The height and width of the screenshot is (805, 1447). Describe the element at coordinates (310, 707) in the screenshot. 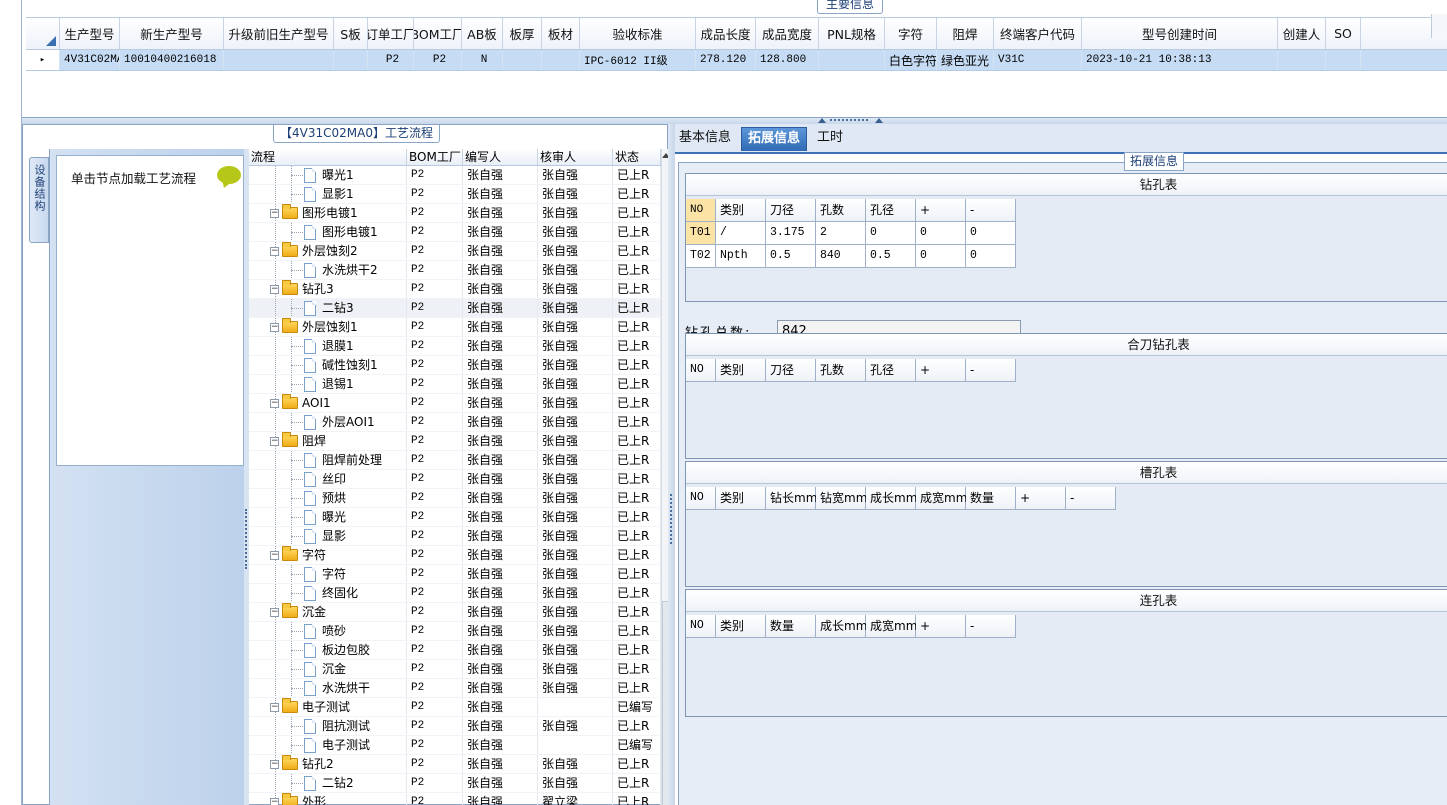

I see `tree-folder-node: − 电子测试` at that location.